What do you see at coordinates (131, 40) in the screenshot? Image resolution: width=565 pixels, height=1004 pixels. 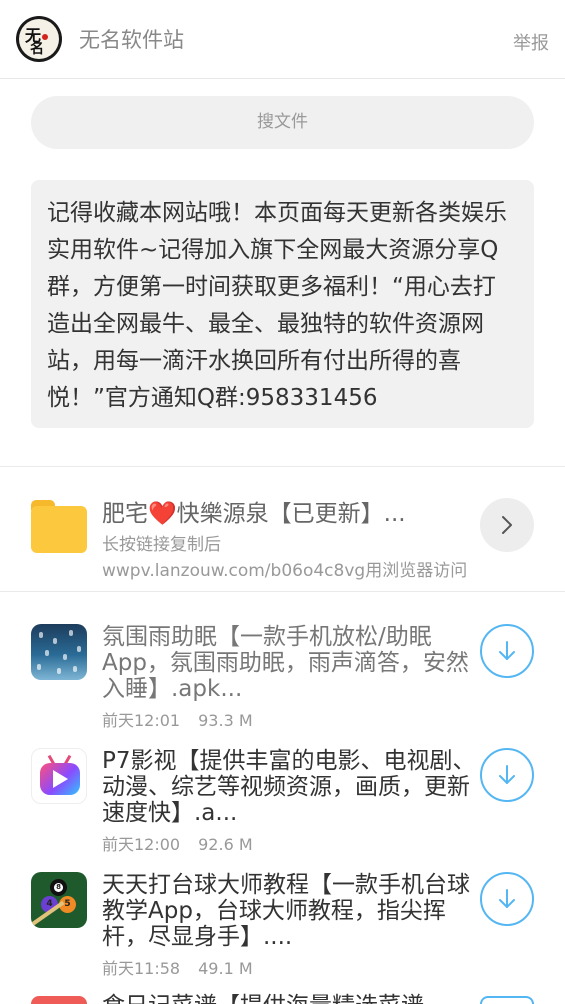 I see `site-title: 无名软件站` at bounding box center [131, 40].